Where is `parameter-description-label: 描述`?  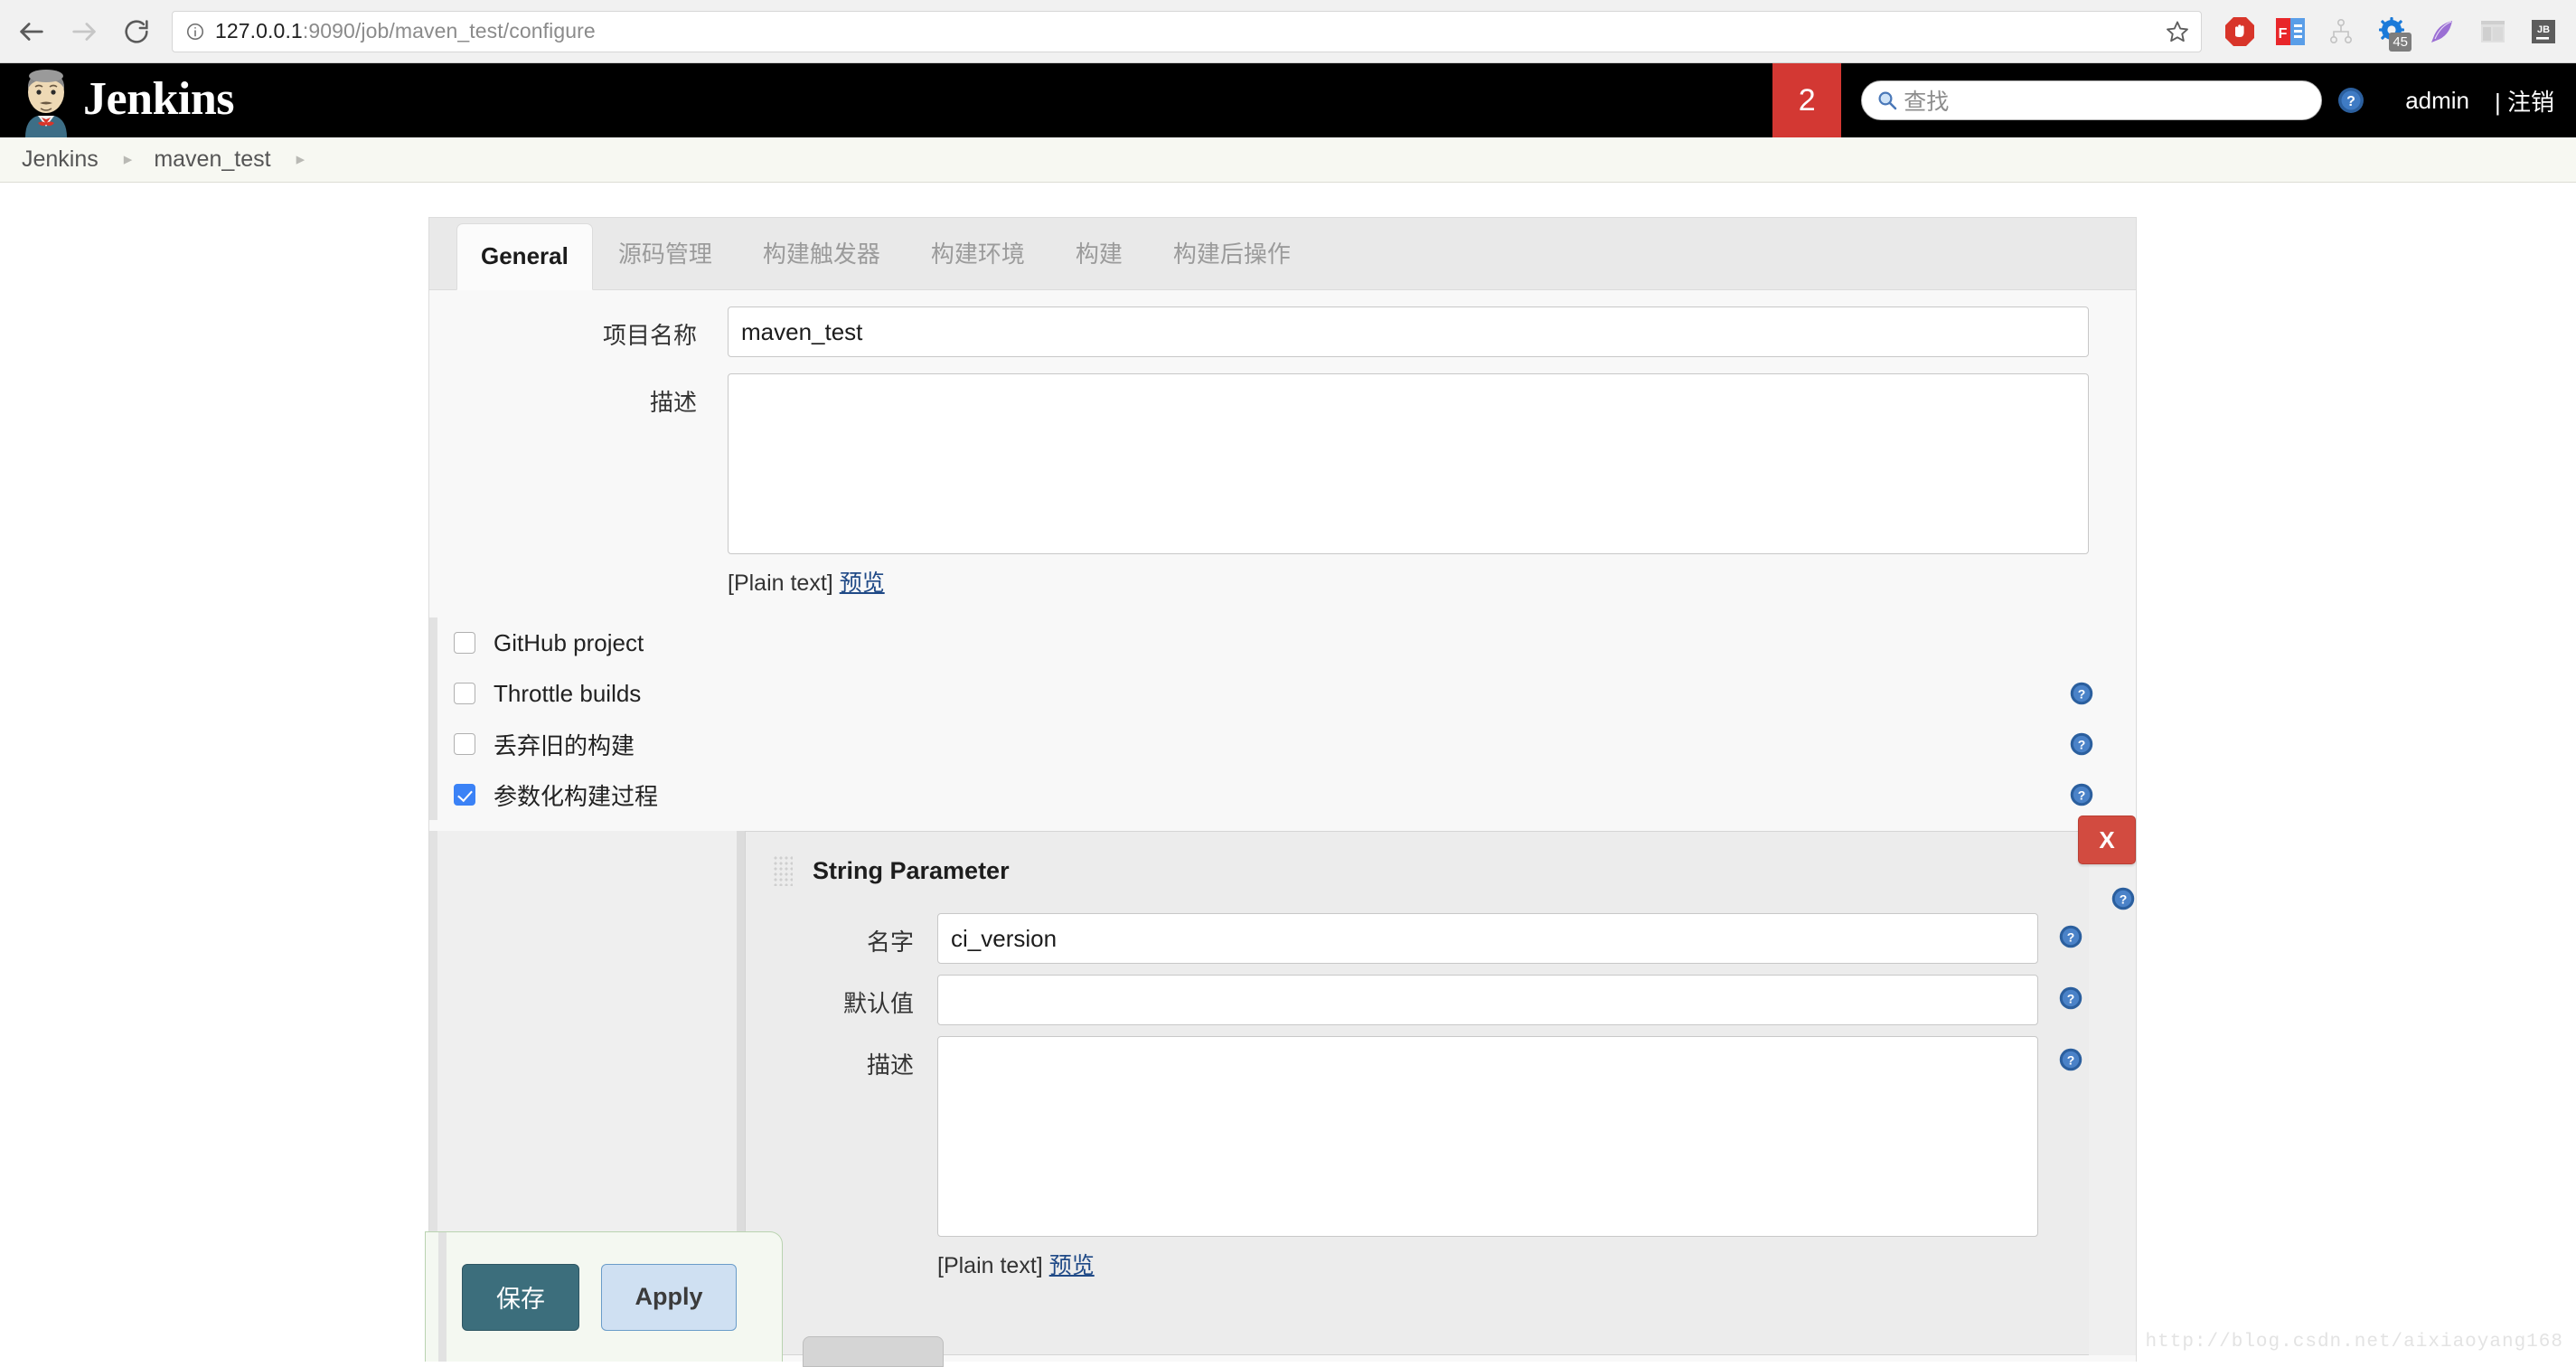 parameter-description-label: 描述 is located at coordinates (890, 1065).